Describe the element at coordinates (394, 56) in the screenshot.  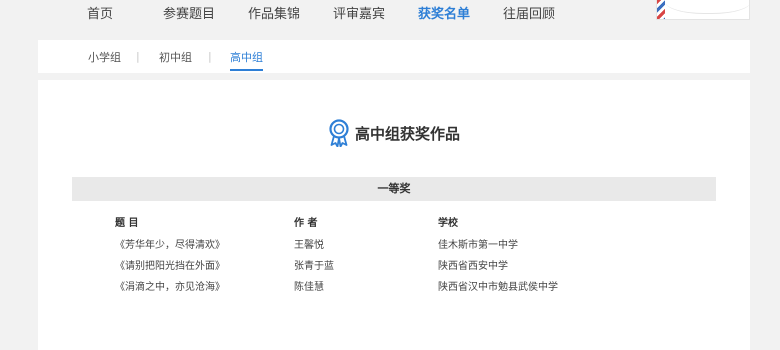
I see `group-tabs: 小学组 | 初中组 | 高中组` at that location.